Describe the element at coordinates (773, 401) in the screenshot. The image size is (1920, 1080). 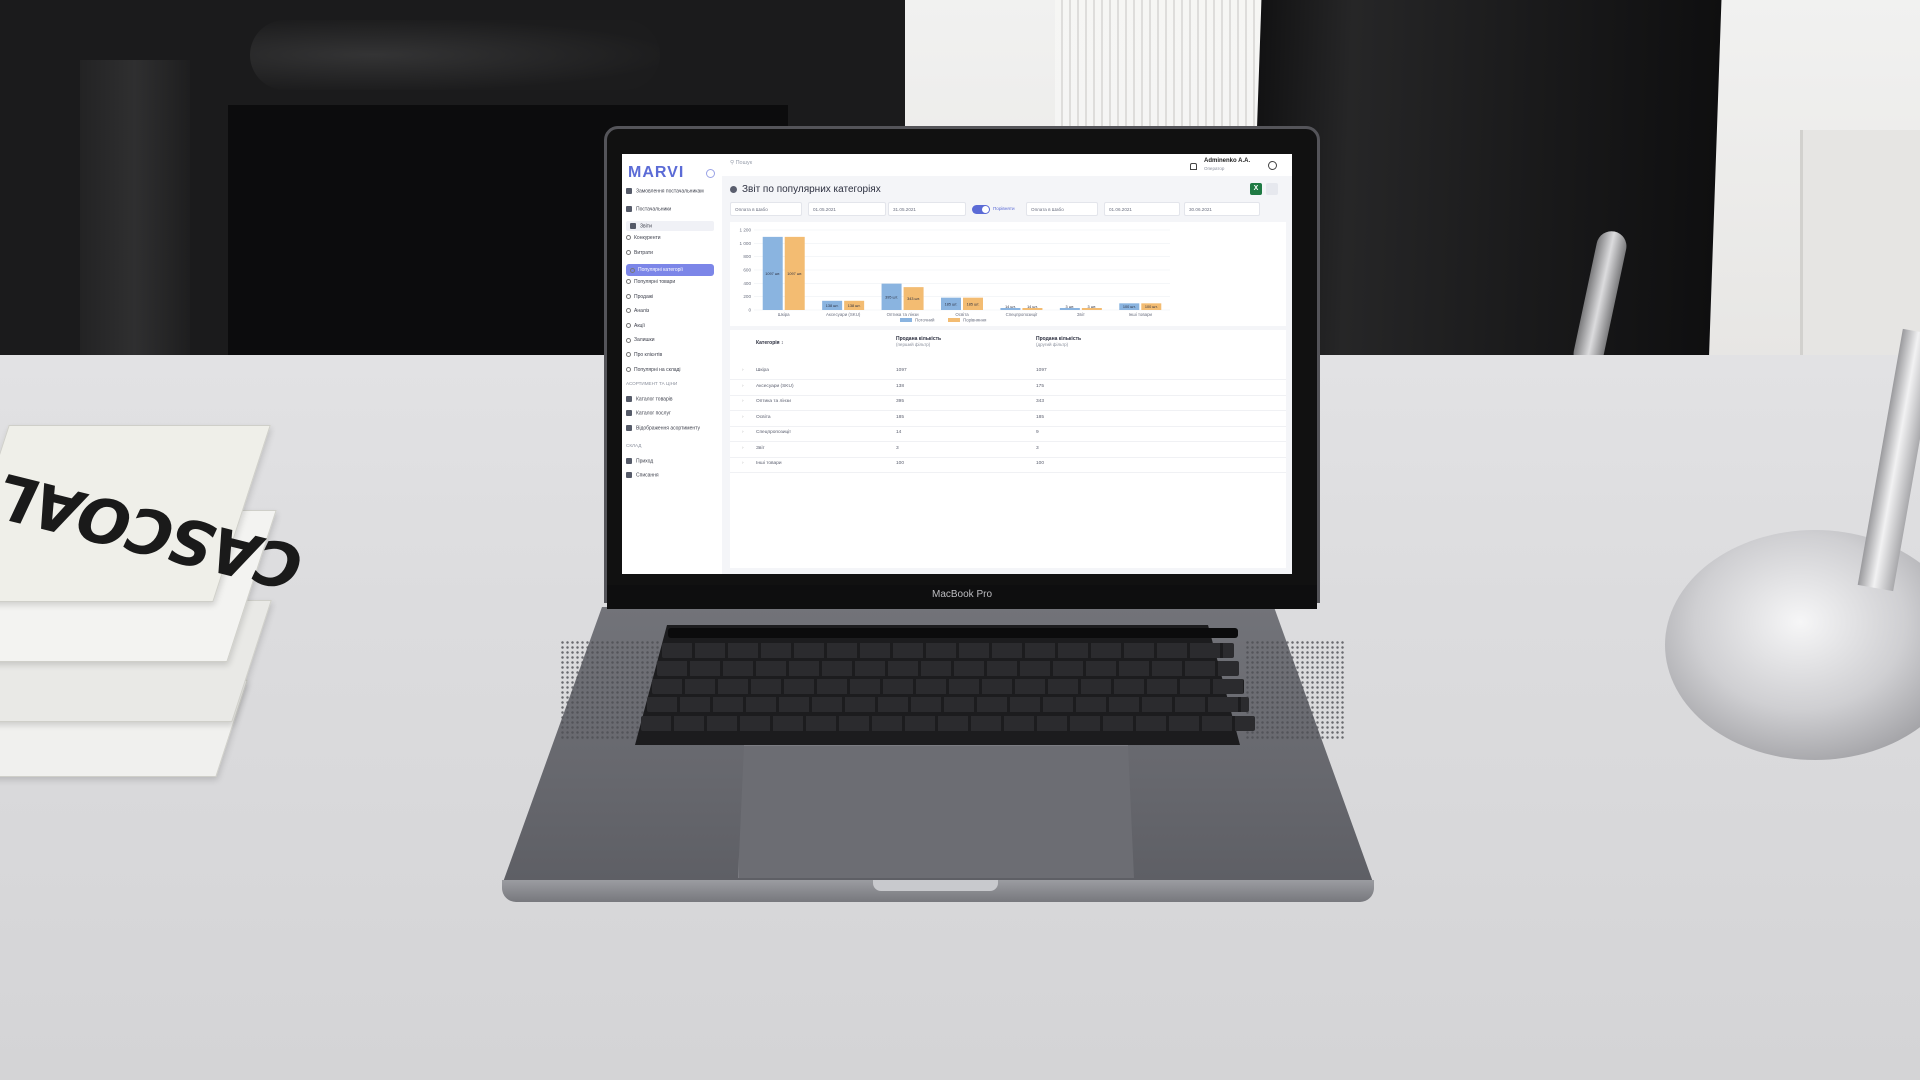
I see `table-cell: Оптика та лінзи` at that location.